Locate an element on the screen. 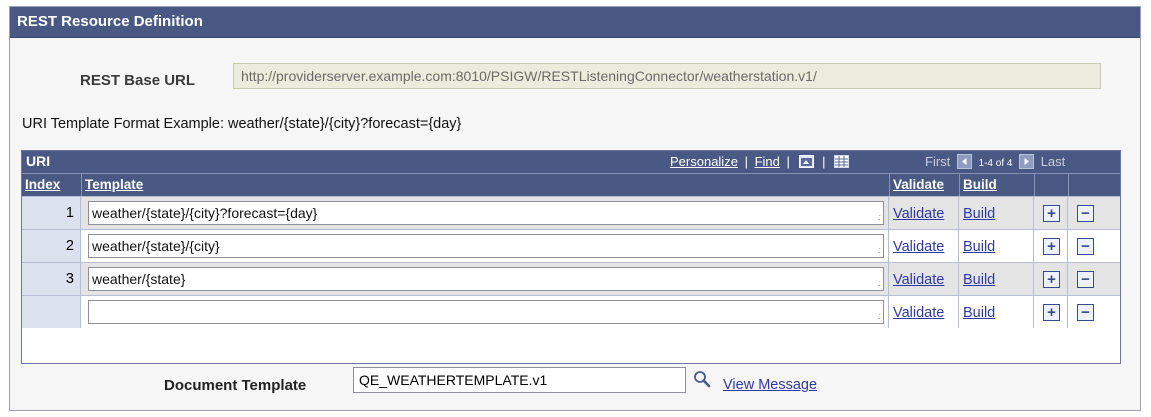 The width and height of the screenshot is (1151, 417). table-row: 3 weather/{state}.: Validate Build + − is located at coordinates (571, 278).